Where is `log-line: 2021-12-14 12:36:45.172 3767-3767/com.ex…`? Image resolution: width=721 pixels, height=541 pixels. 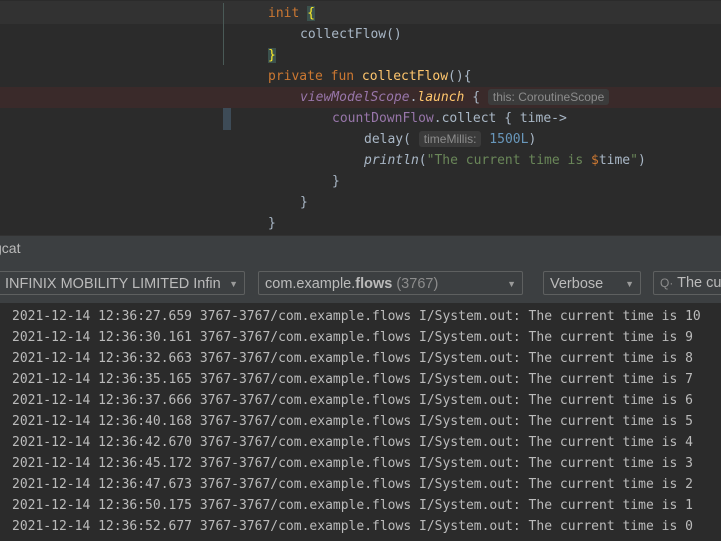
log-line: 2021-12-14 12:36:45.172 3767-3767/com.ex… is located at coordinates (352, 463).